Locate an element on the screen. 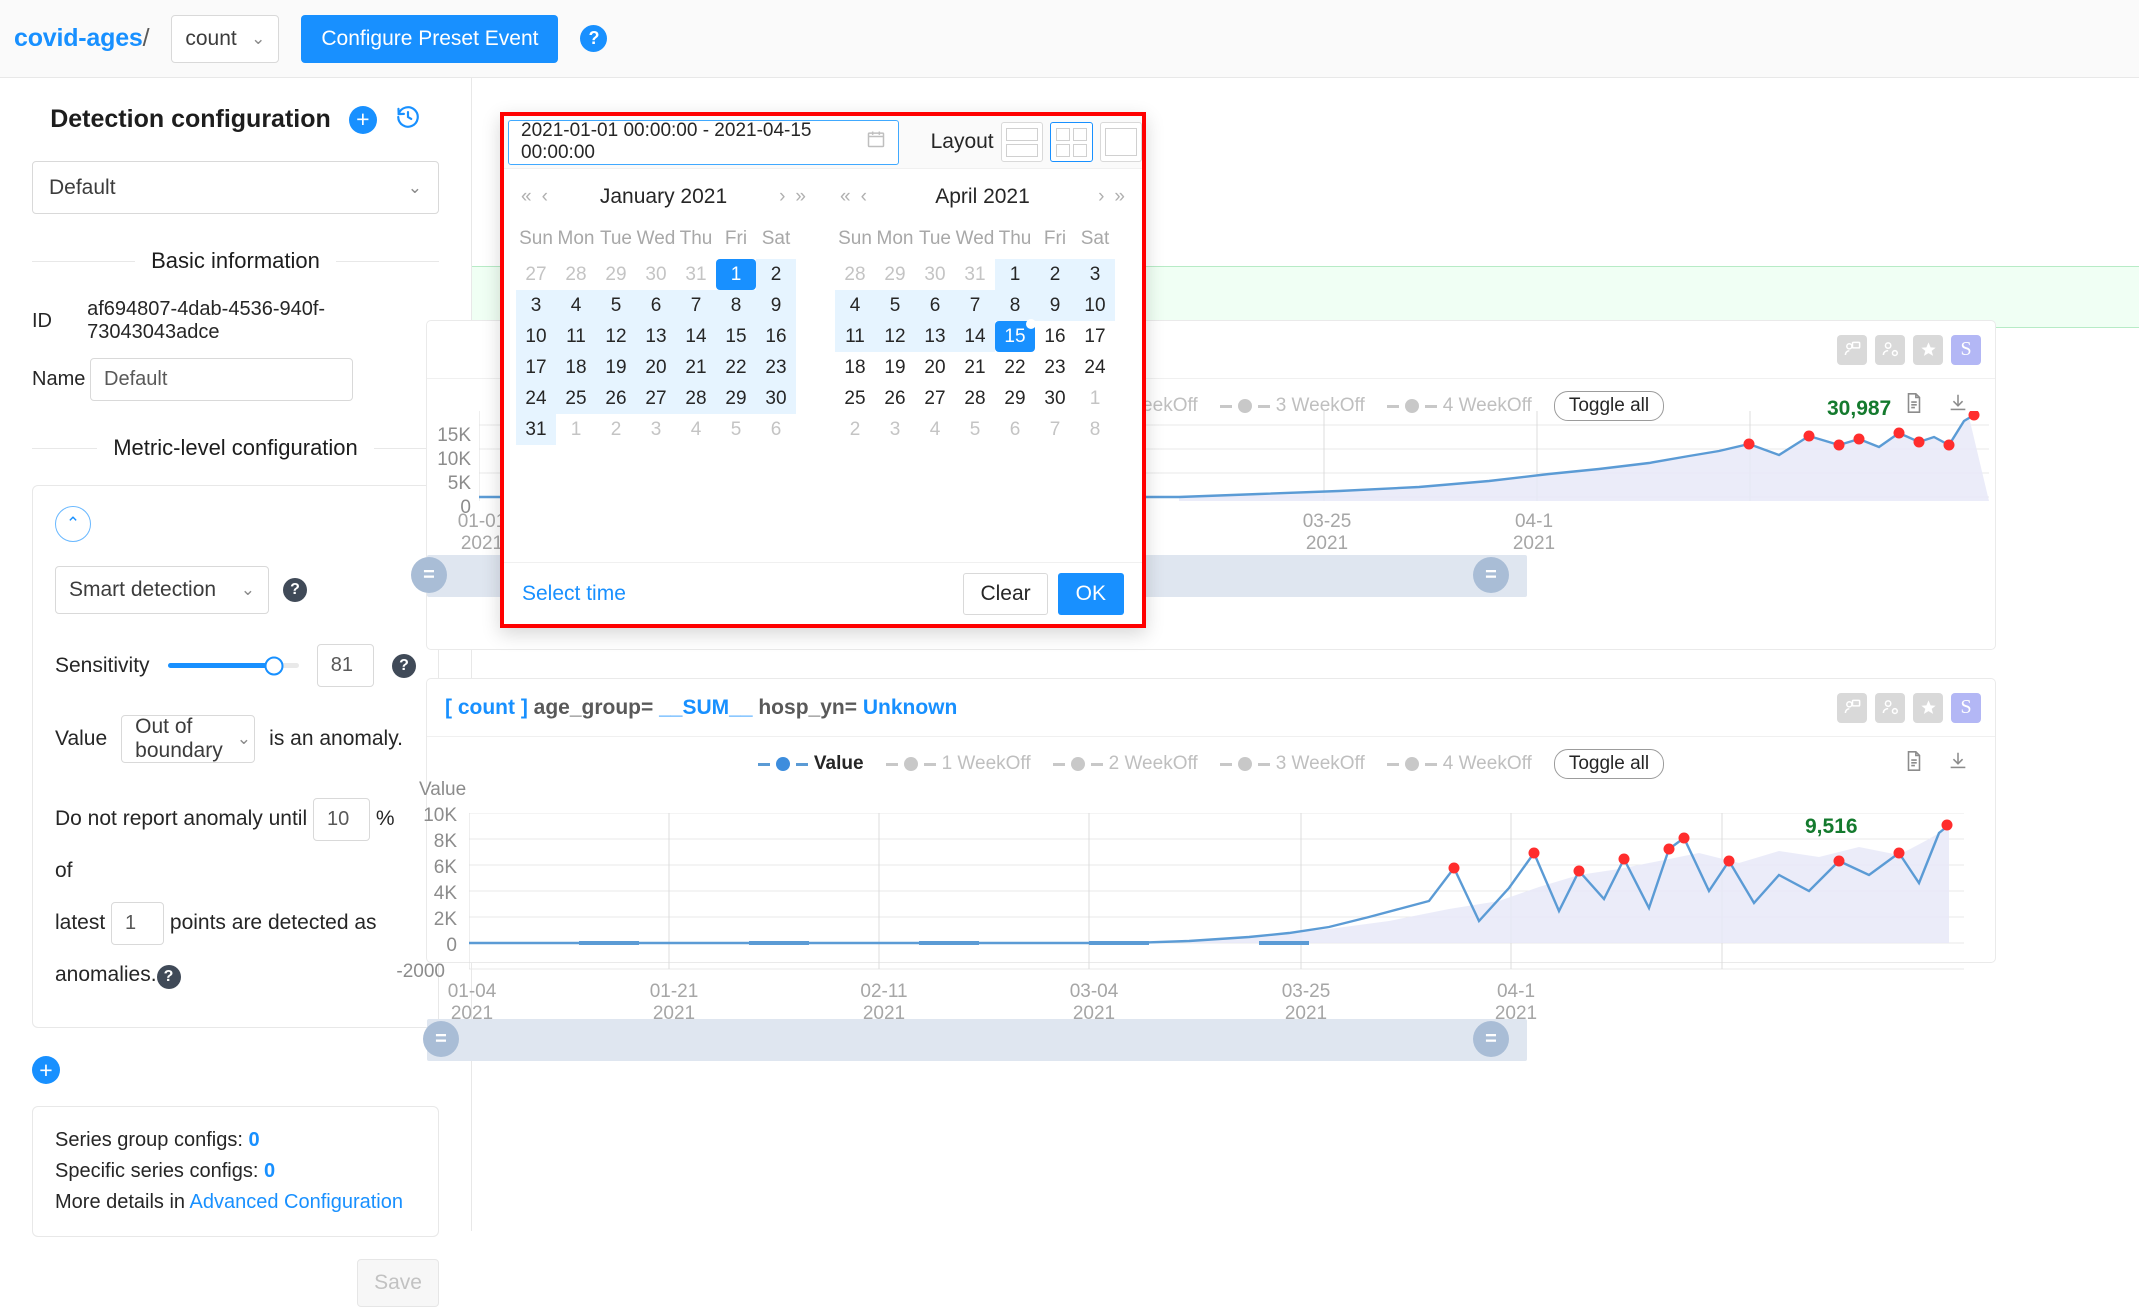 The image size is (2139, 1307). metric-select: count ⌄ is located at coordinates (225, 38).